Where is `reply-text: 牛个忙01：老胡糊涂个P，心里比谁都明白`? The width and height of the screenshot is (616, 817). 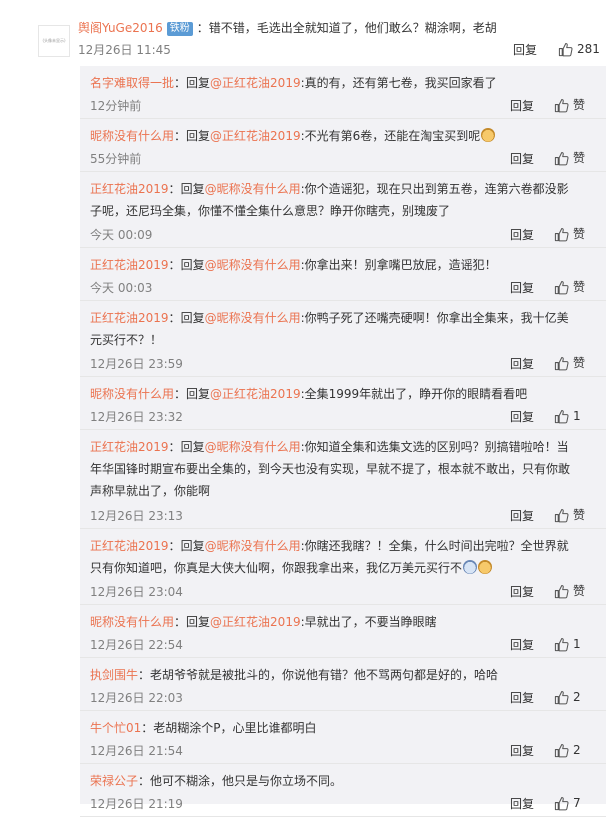 reply-text: 牛个忙01：老胡糊涂个P，心里比谁都明白 is located at coordinates (335, 728).